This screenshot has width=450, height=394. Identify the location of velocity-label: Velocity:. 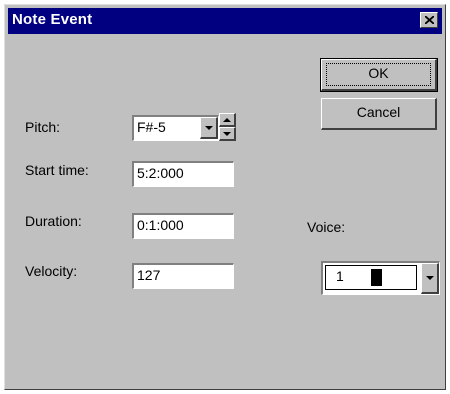
(51, 271).